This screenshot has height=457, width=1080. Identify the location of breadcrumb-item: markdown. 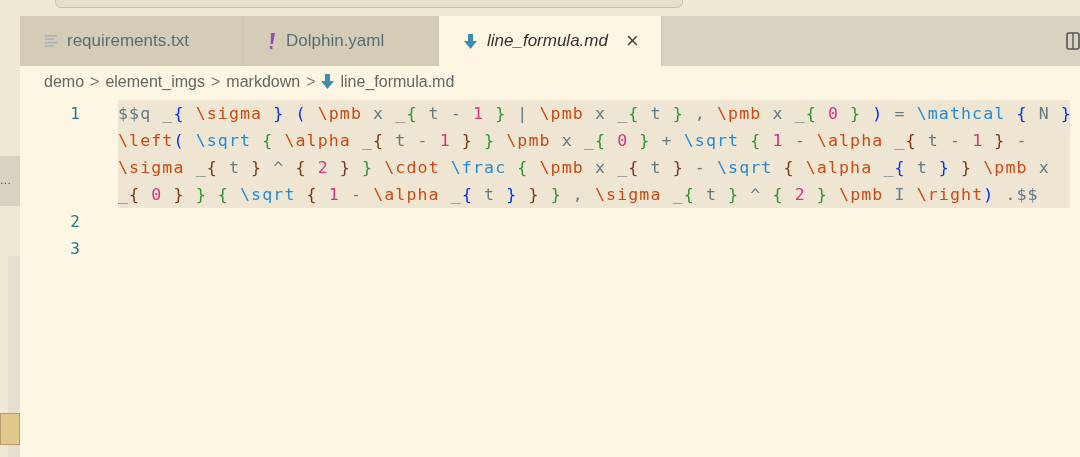
(263, 81).